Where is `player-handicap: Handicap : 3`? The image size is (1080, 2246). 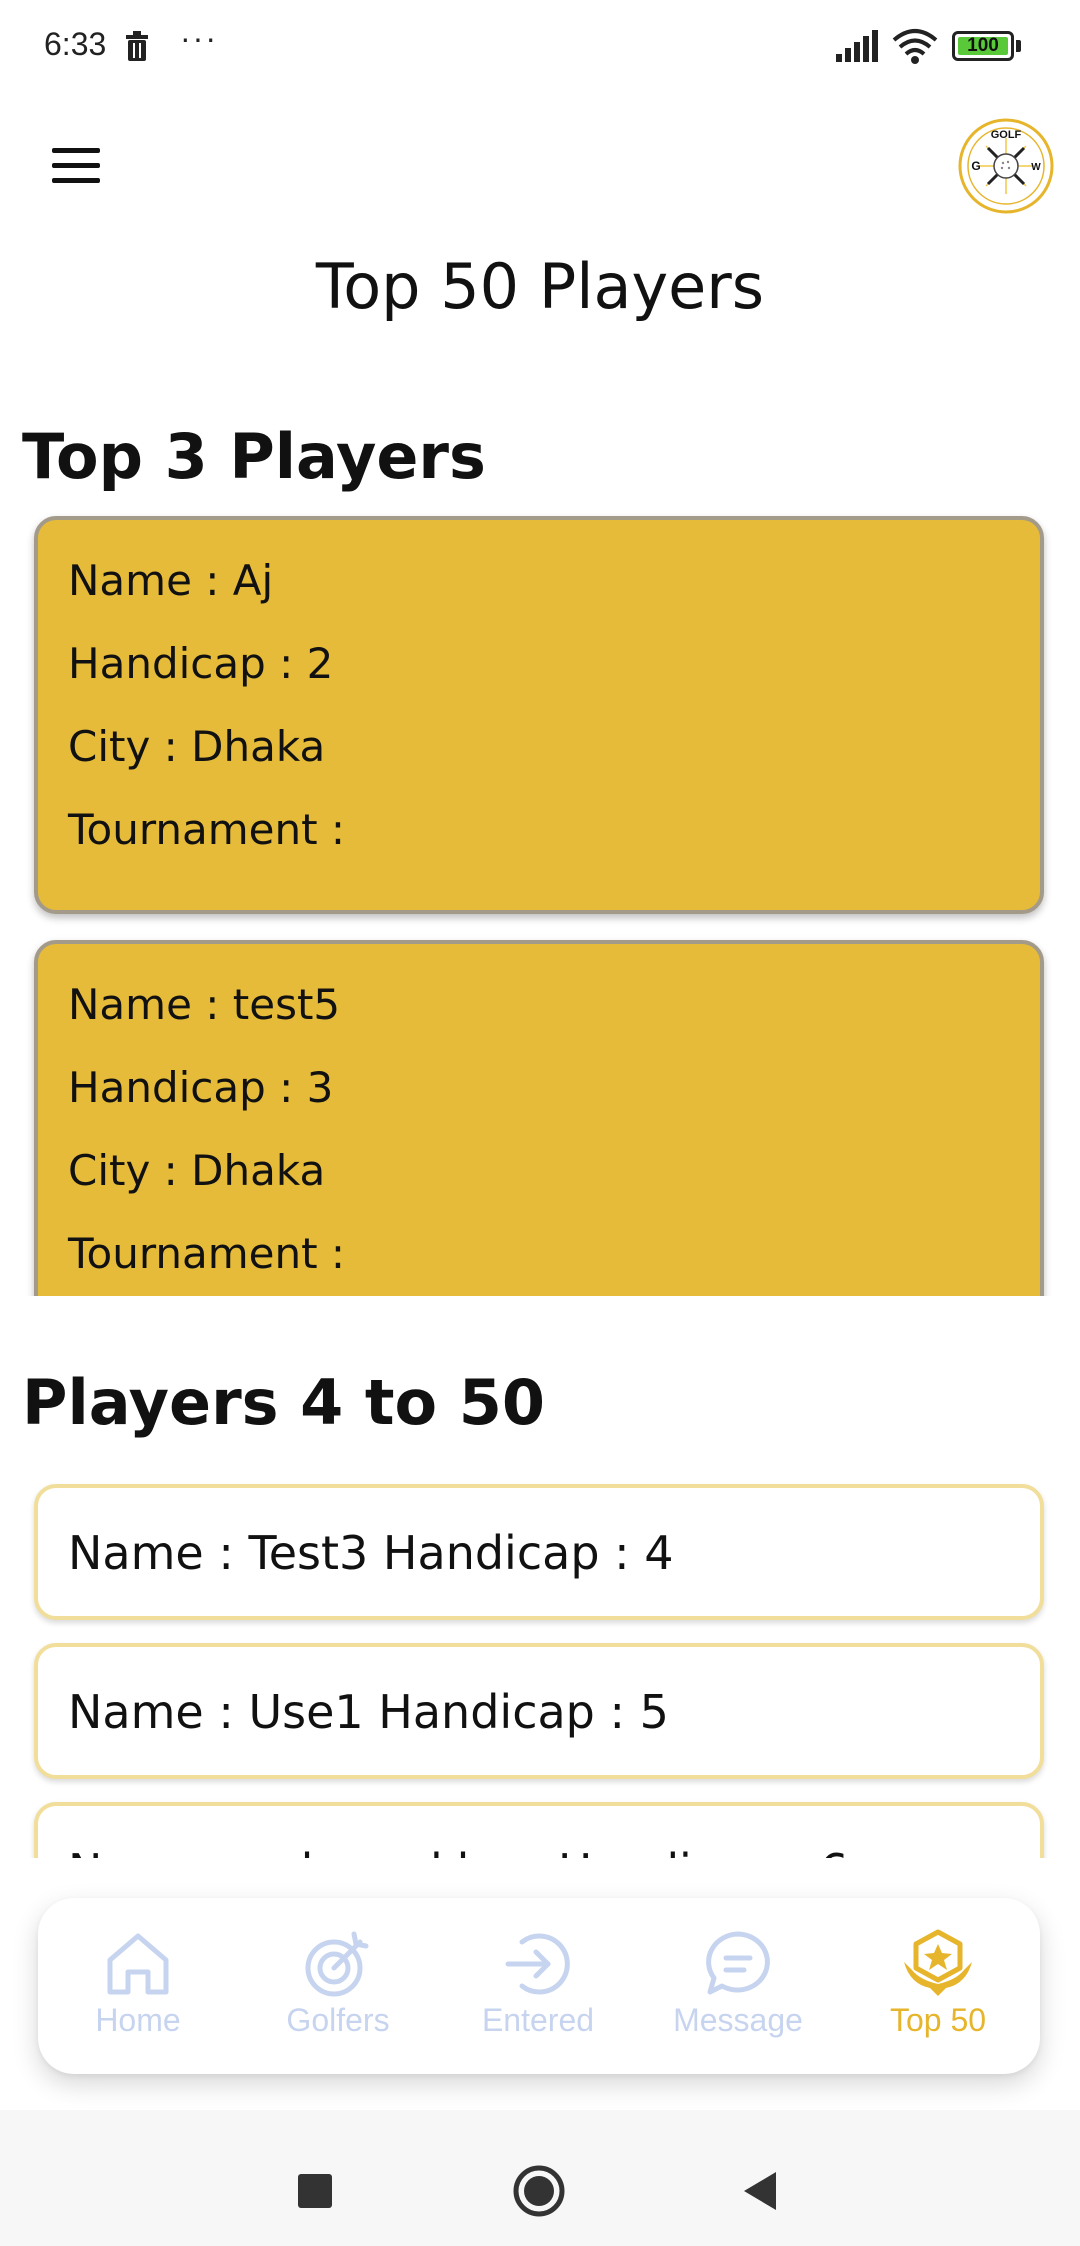 player-handicap: Handicap : 3 is located at coordinates (201, 1087).